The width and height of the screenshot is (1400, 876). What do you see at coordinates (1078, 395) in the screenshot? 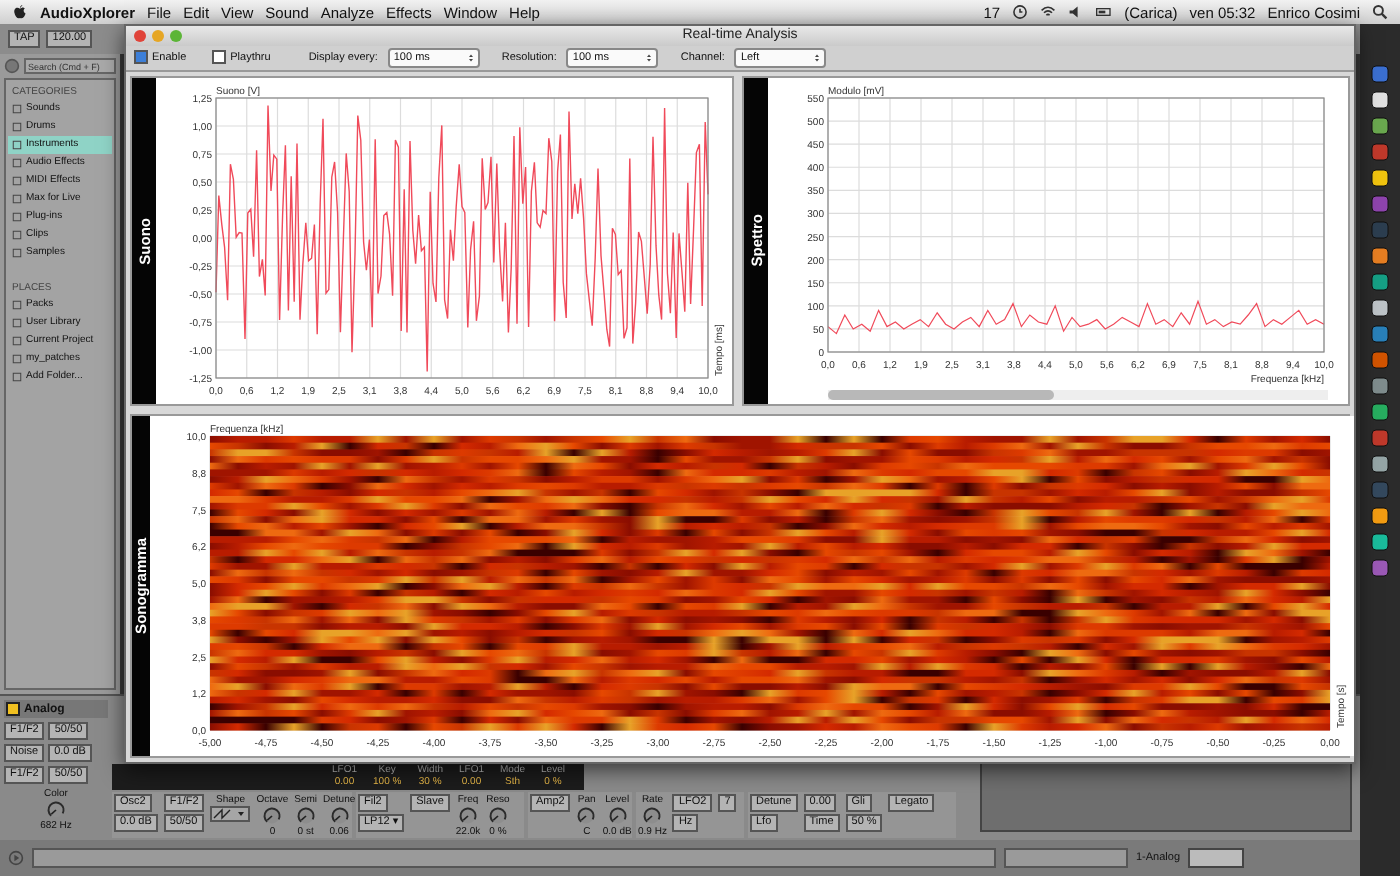
I see `scrollbar` at bounding box center [1078, 395].